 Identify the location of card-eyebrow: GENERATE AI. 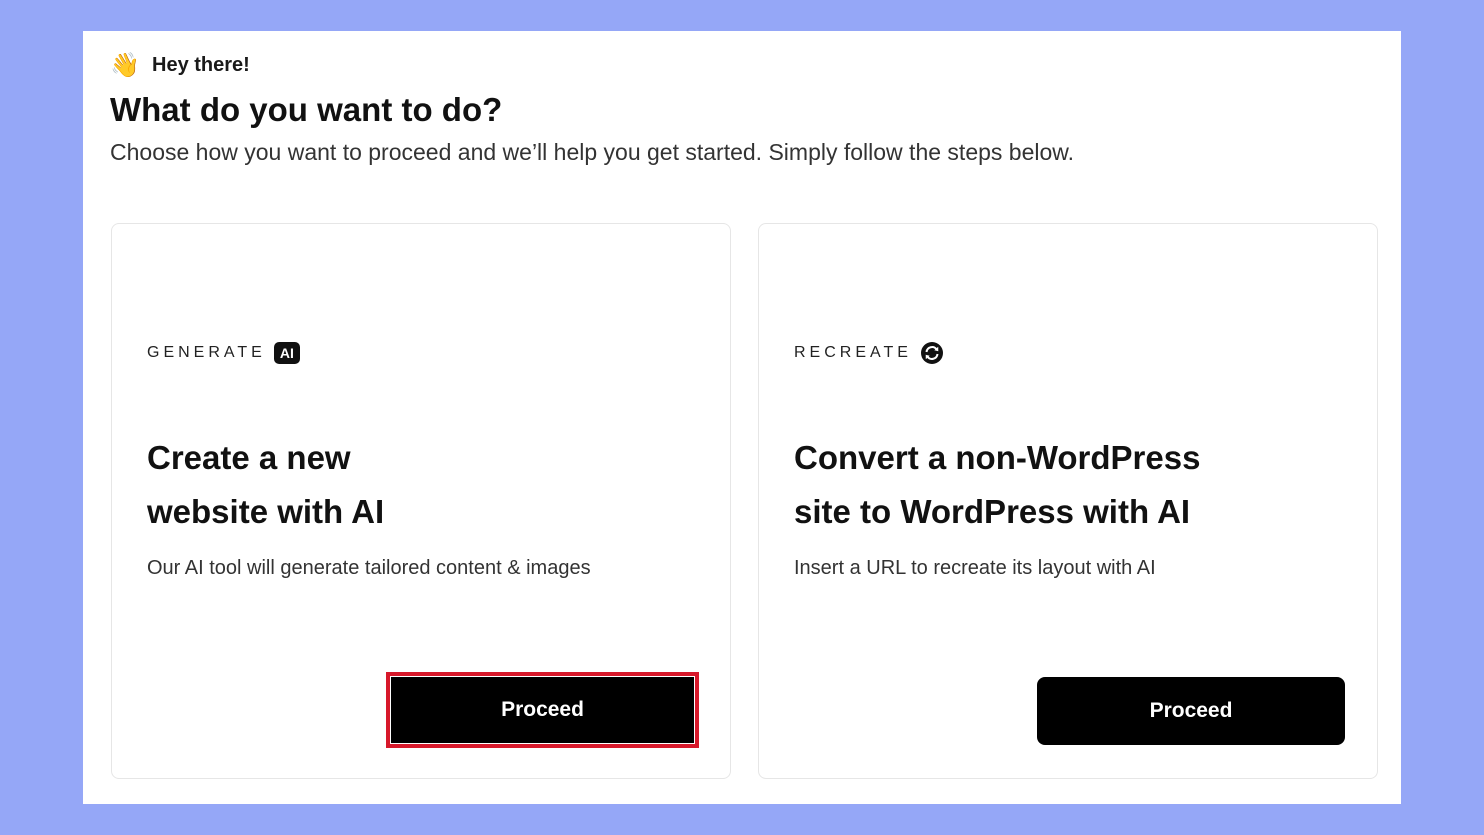
(223, 353).